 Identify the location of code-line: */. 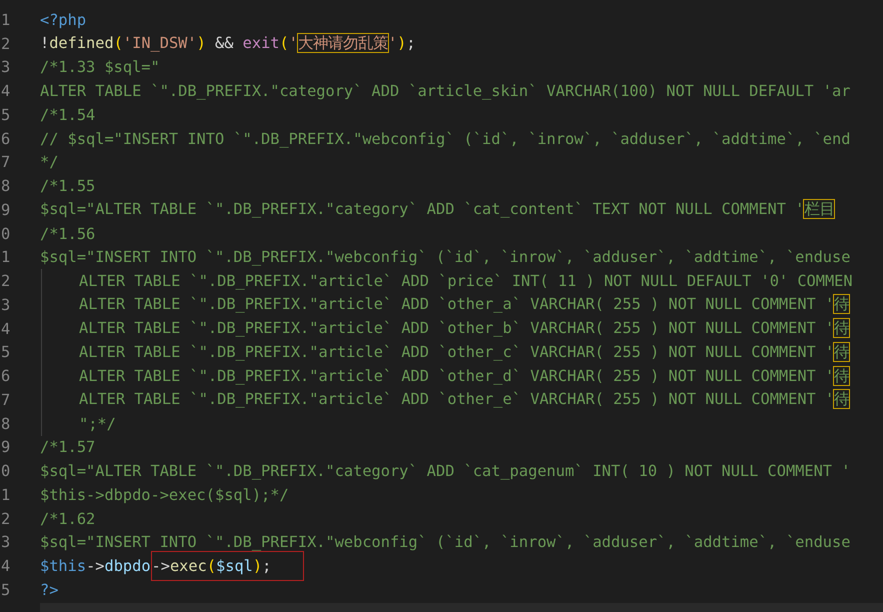
(49, 162).